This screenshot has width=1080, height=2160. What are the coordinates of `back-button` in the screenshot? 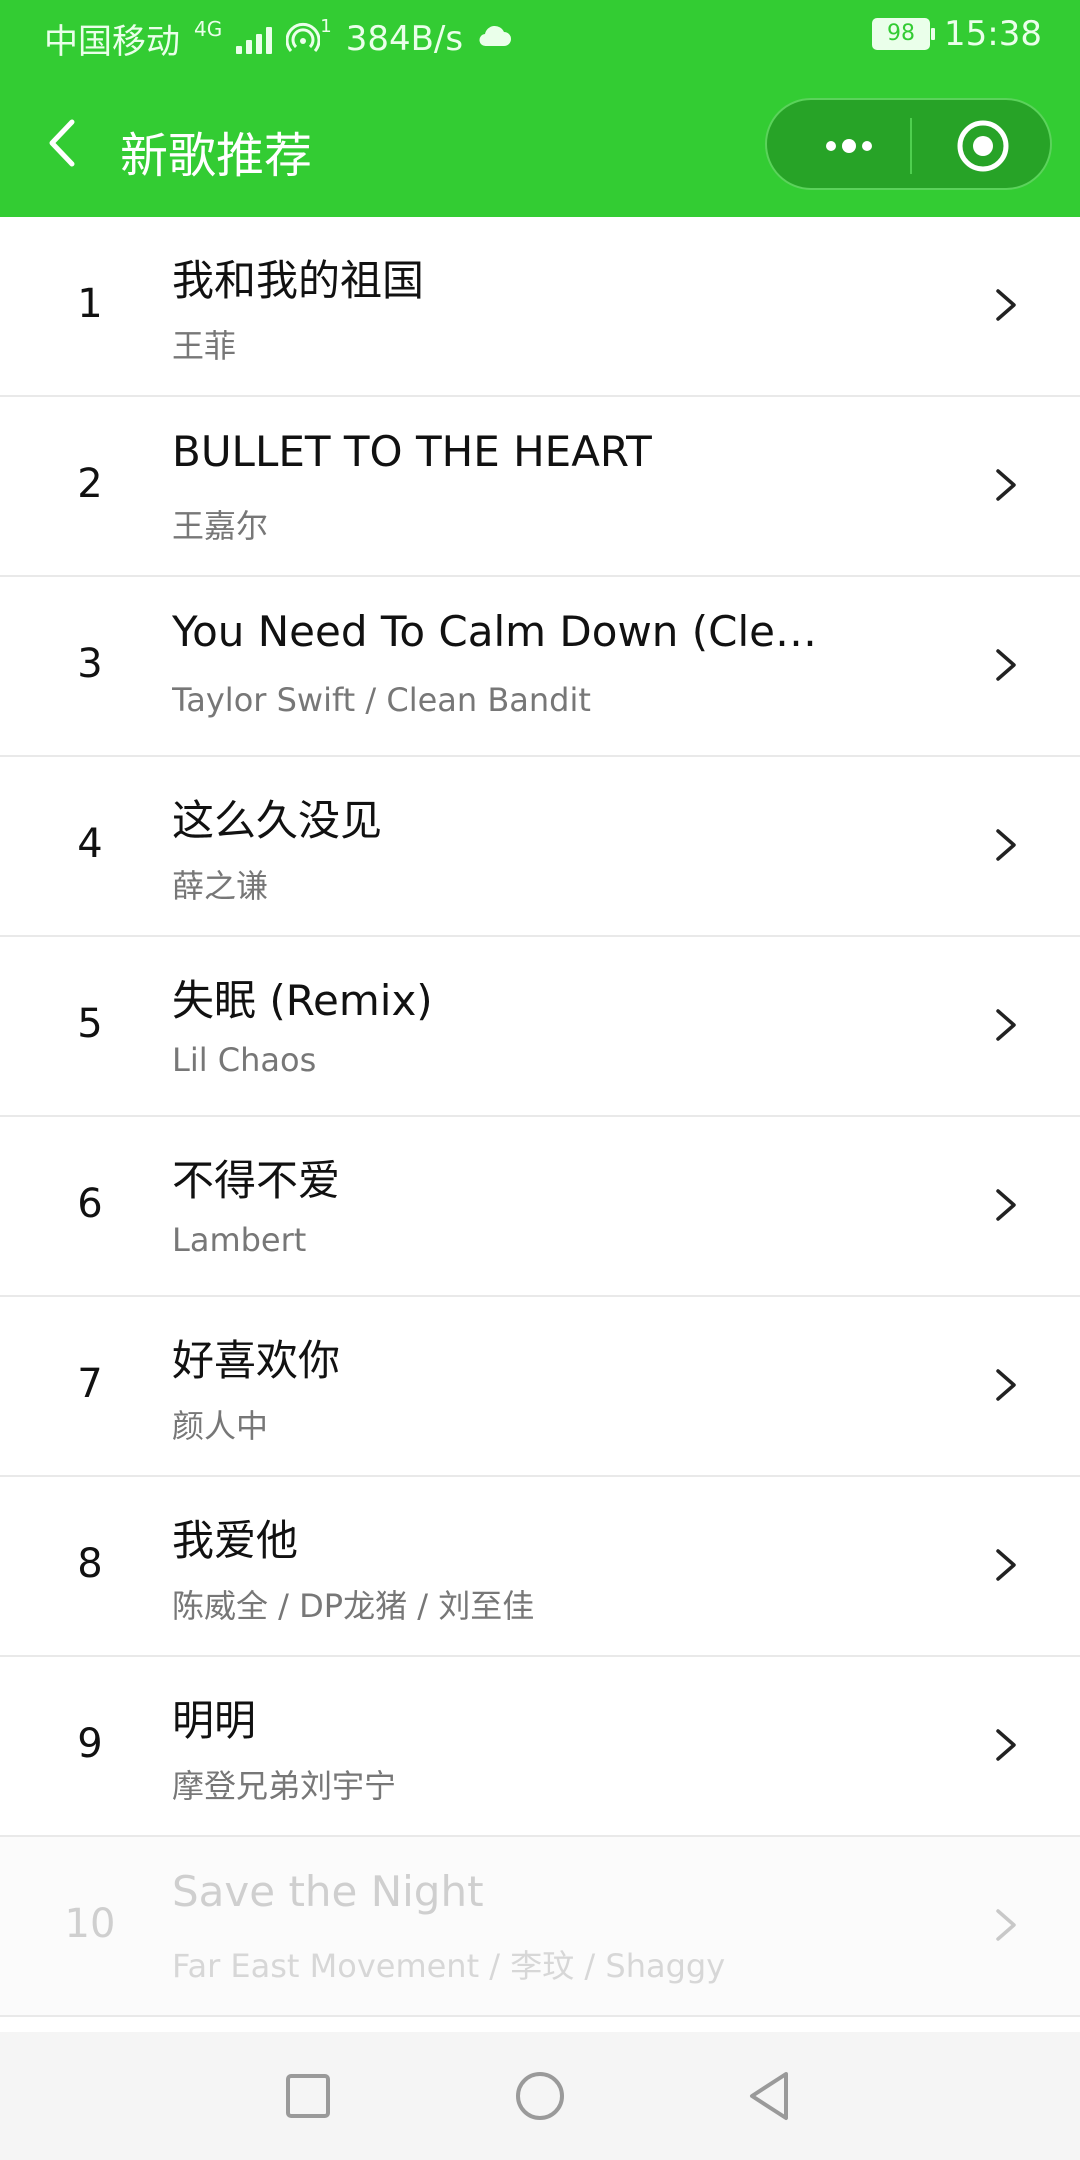 It's located at (65, 143).